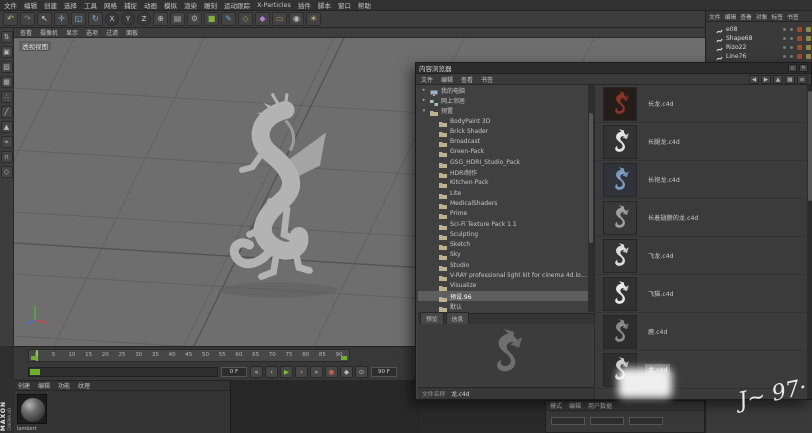  I want to click on tool-rotate: ↻, so click(95, 19).